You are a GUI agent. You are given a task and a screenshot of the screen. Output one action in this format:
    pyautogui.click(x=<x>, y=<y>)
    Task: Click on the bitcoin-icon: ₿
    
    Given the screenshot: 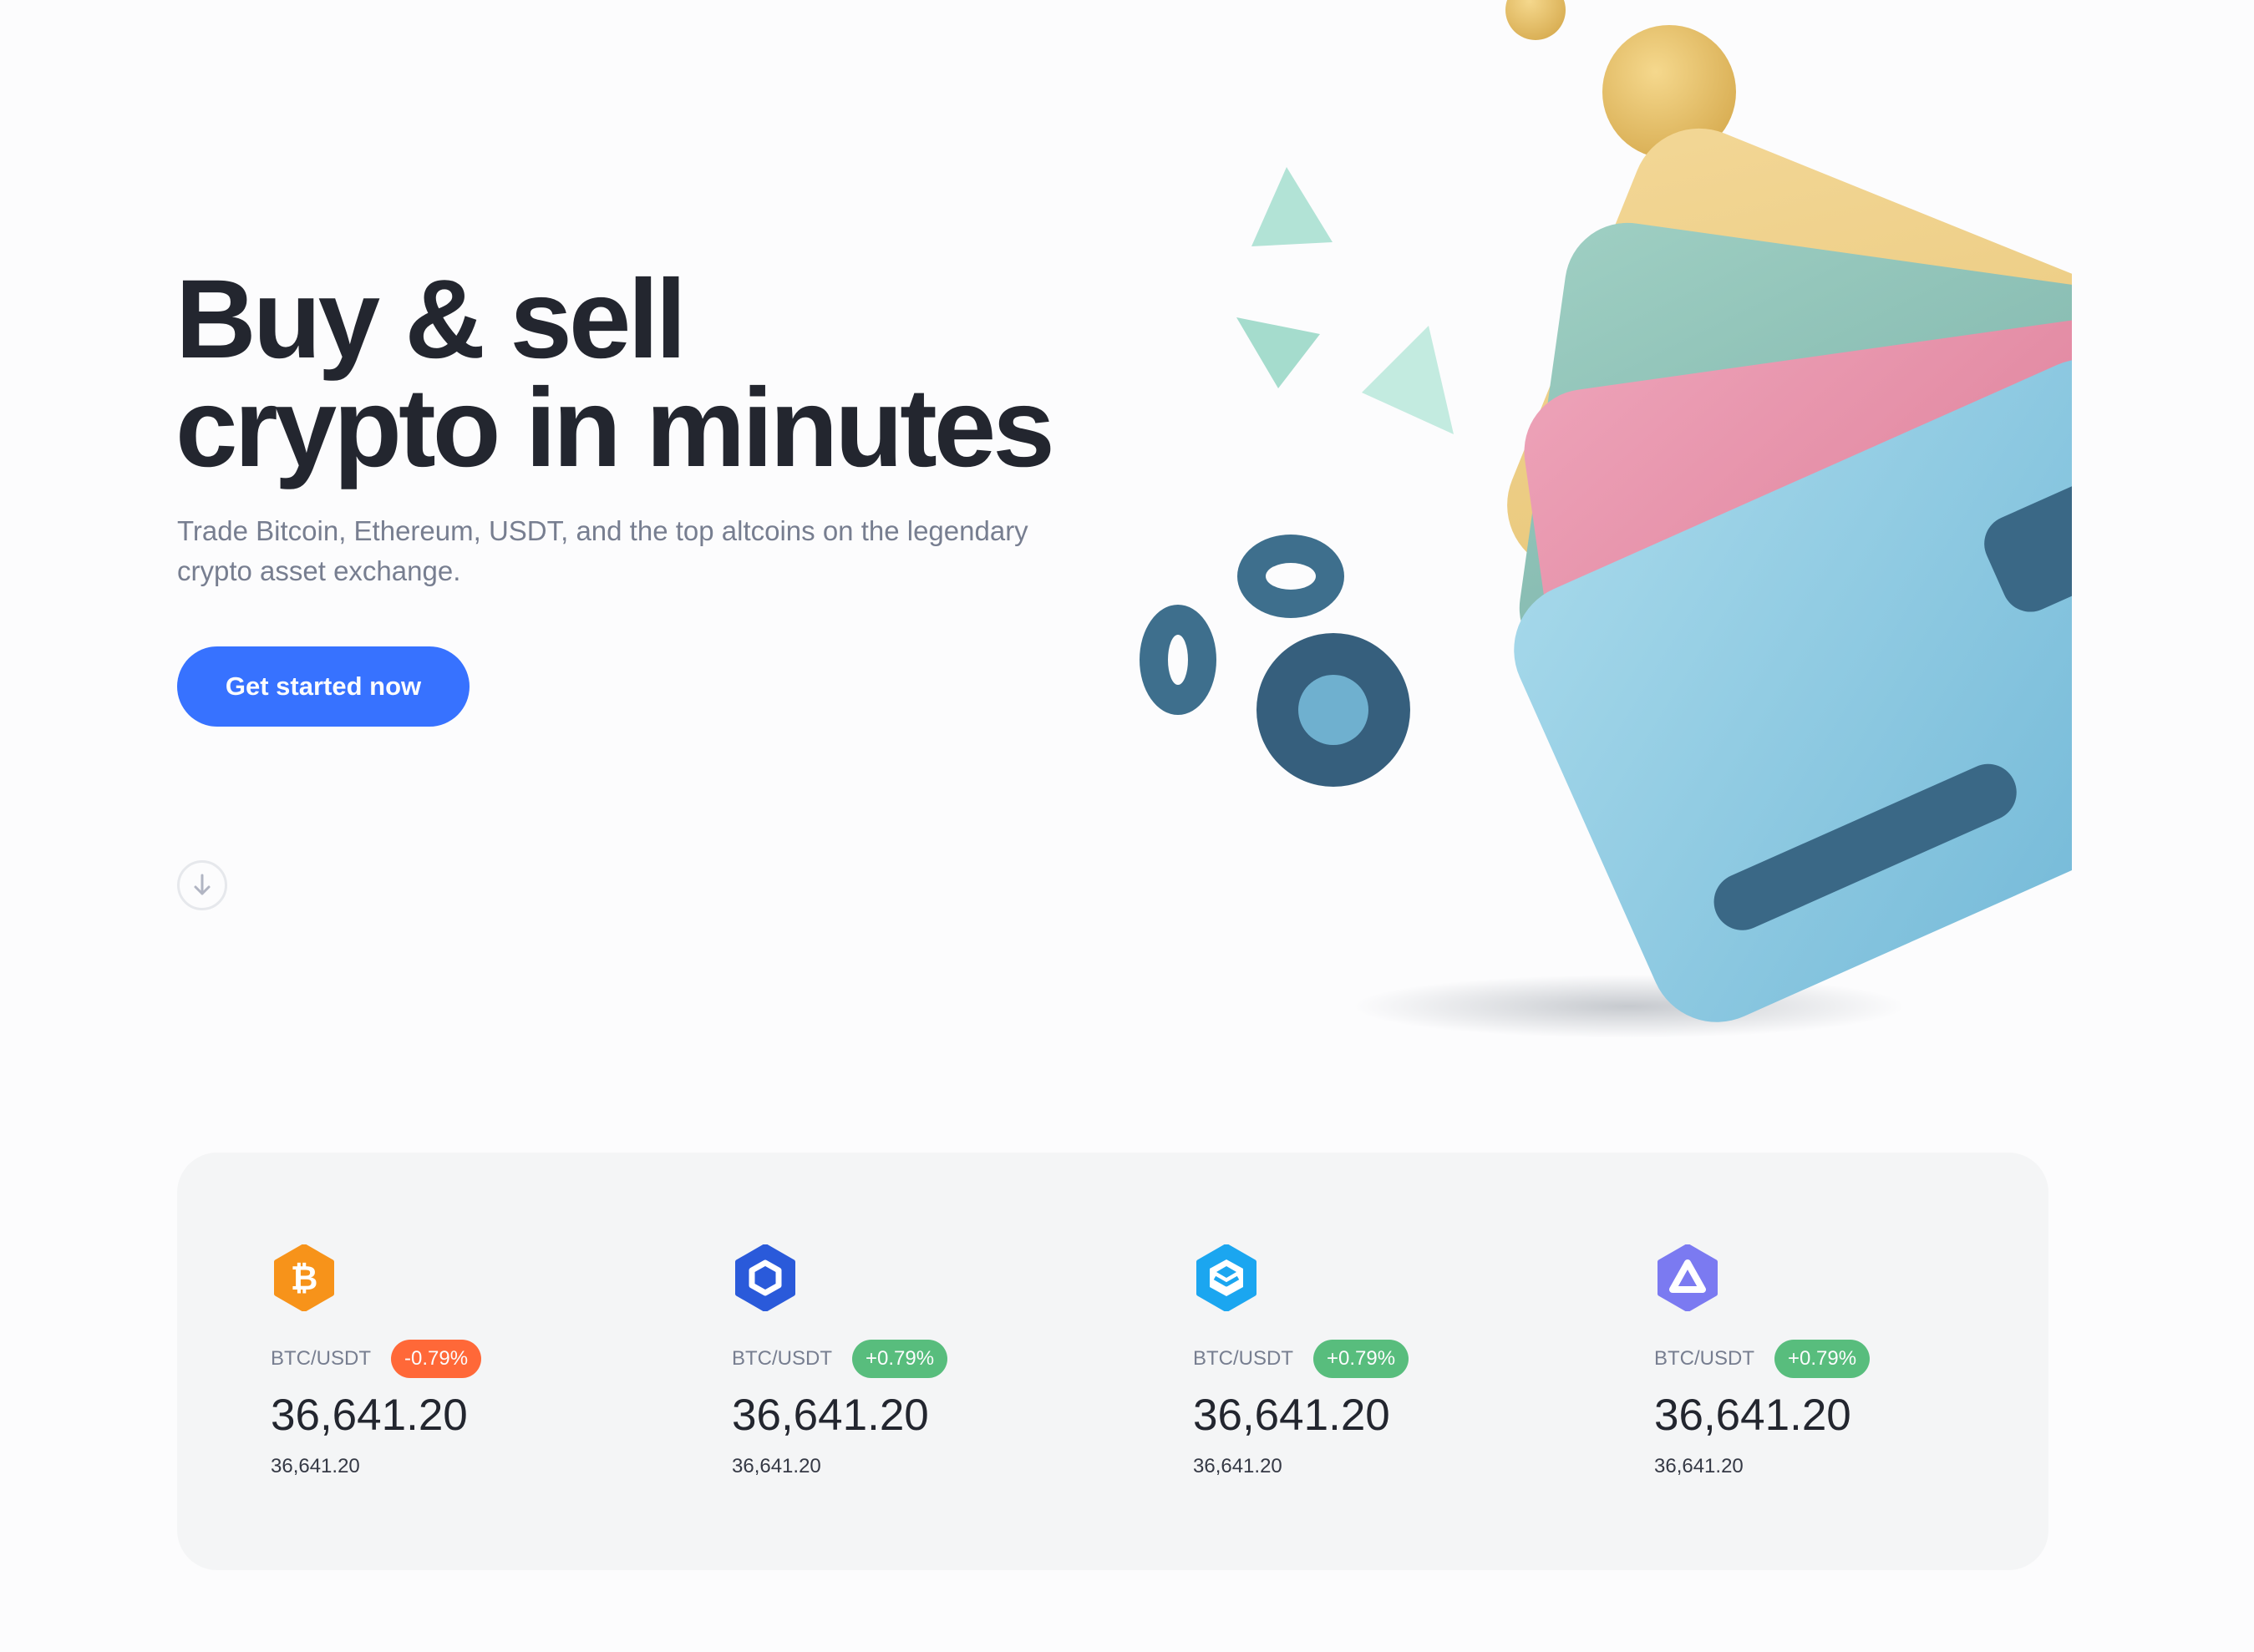 What is the action you would take?
    pyautogui.click(x=304, y=1277)
    